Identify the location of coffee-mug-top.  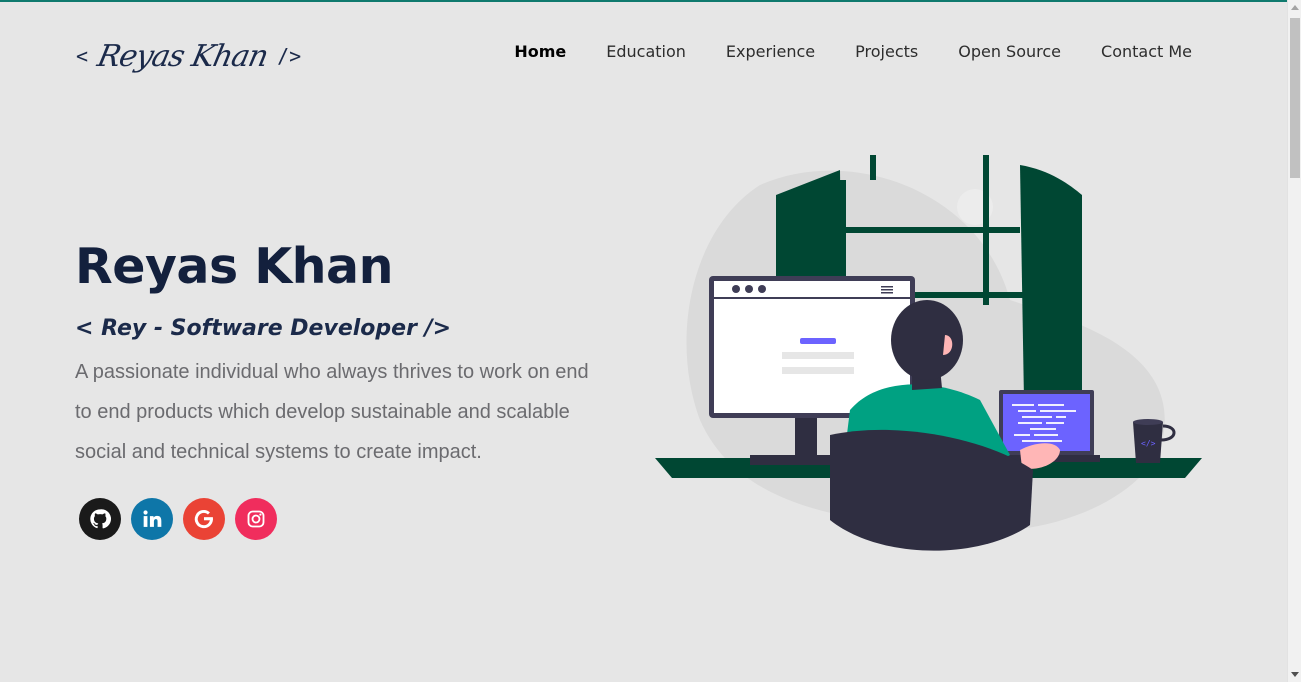
(1148, 422).